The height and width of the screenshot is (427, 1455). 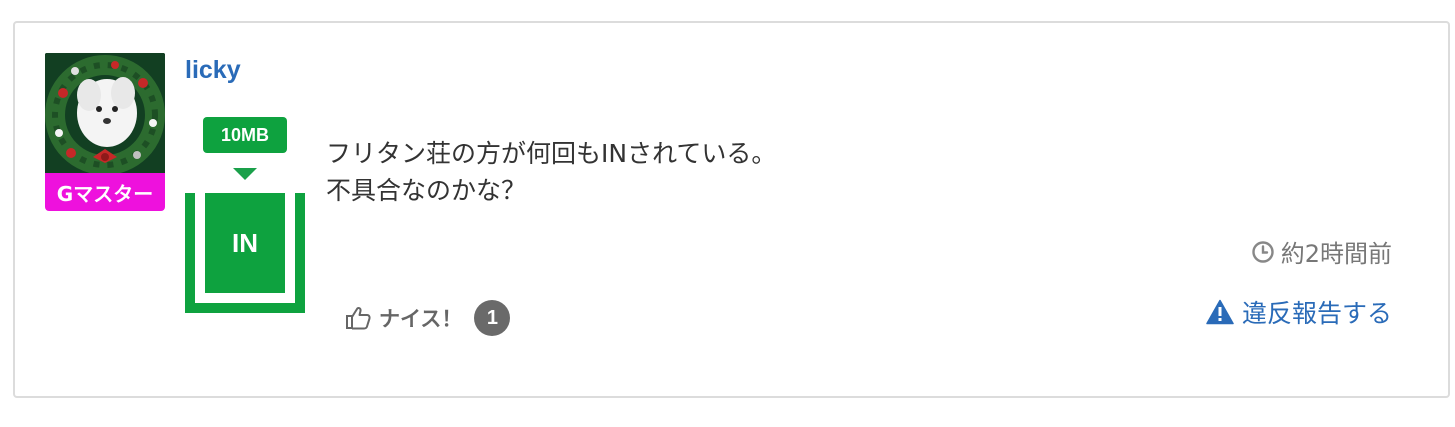 I want to click on status-label: IN, so click(x=245, y=242).